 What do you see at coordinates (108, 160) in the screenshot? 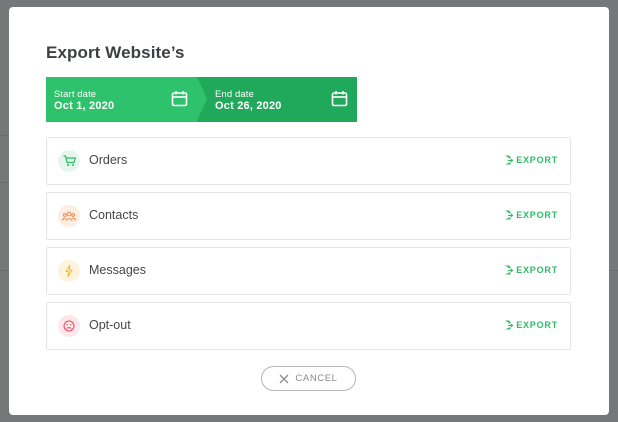
I see `row-label: Orders` at bounding box center [108, 160].